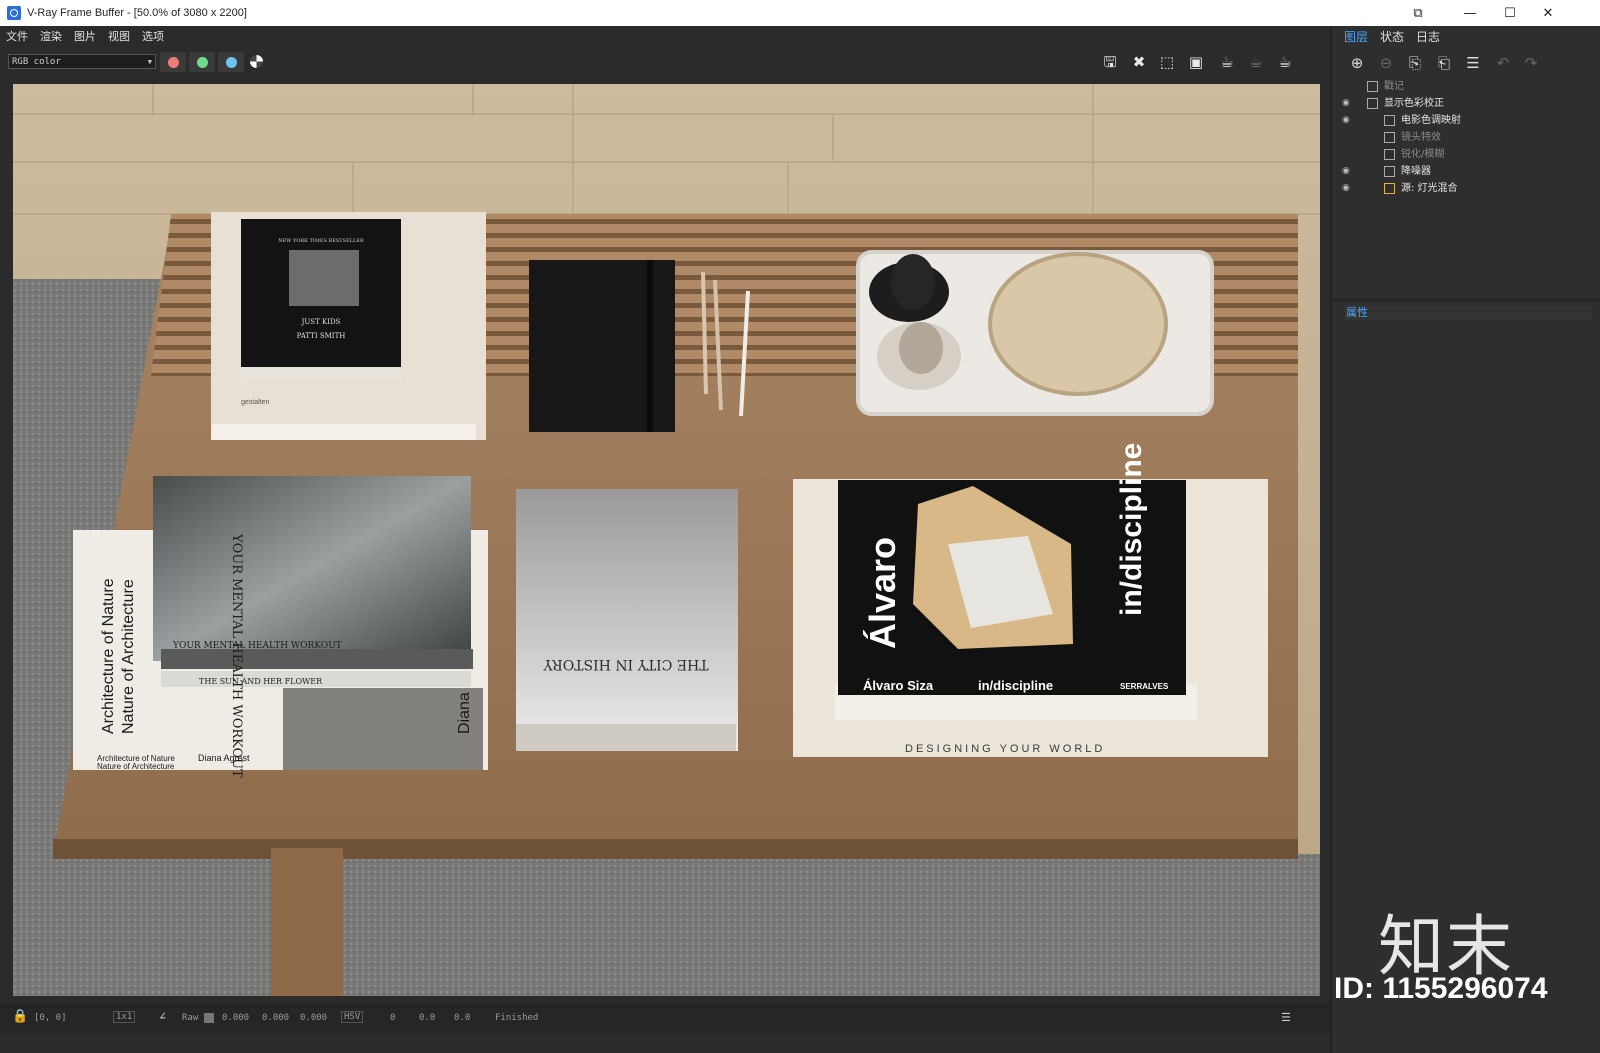 The image size is (1600, 1053). Describe the element at coordinates (149, 62) in the screenshot. I see `chevron-down-icon: ▼` at that location.